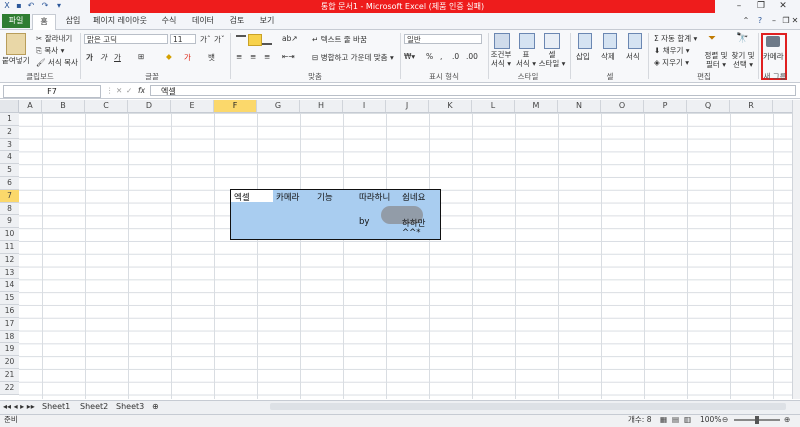 This screenshot has height=427, width=800. I want to click on comma-icon: ,, so click(441, 56).